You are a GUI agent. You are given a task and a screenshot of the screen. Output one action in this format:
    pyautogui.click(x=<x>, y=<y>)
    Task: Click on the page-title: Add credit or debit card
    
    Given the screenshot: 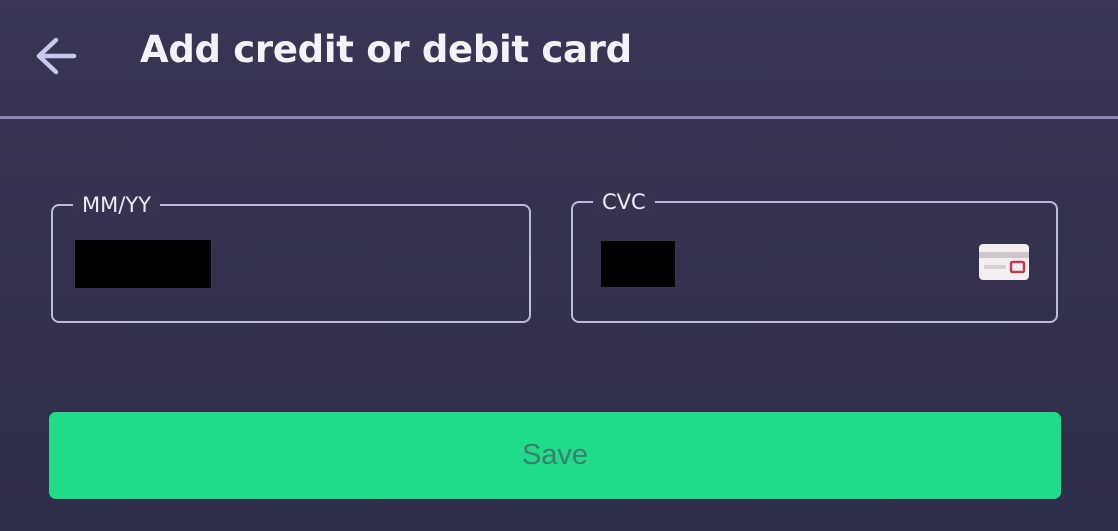 What is the action you would take?
    pyautogui.click(x=386, y=49)
    